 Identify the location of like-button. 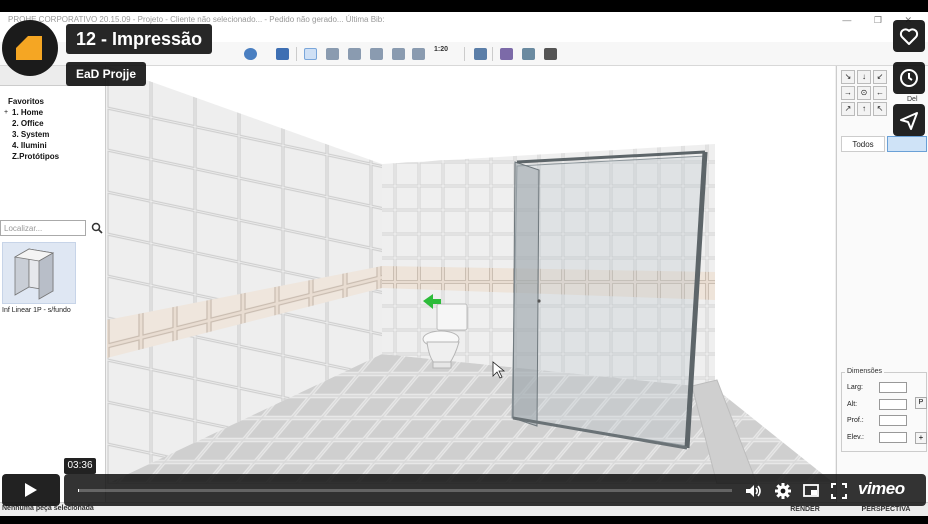
(909, 36).